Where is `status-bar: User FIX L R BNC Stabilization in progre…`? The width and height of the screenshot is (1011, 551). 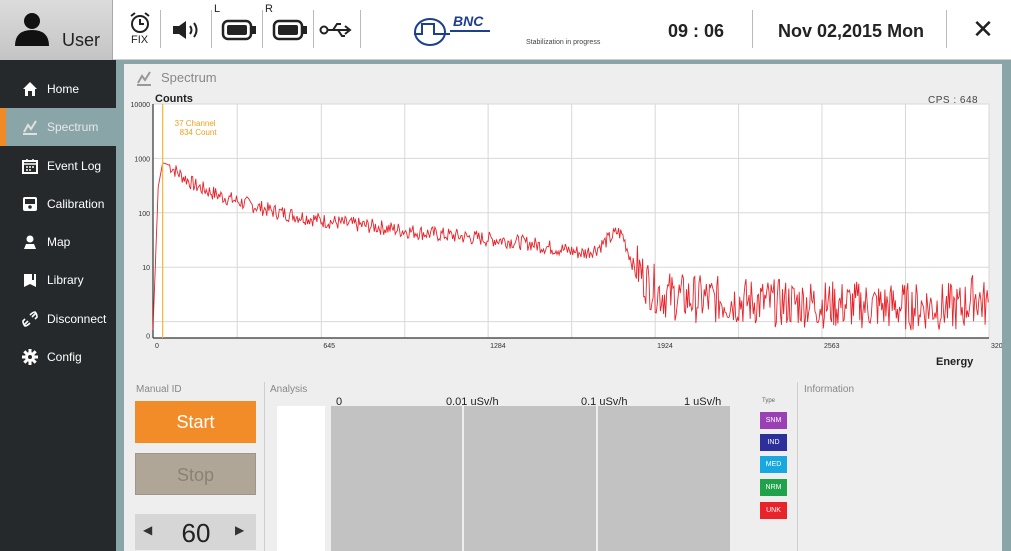
status-bar: User FIX L R BNC Stabilization in progre… is located at coordinates (505, 30).